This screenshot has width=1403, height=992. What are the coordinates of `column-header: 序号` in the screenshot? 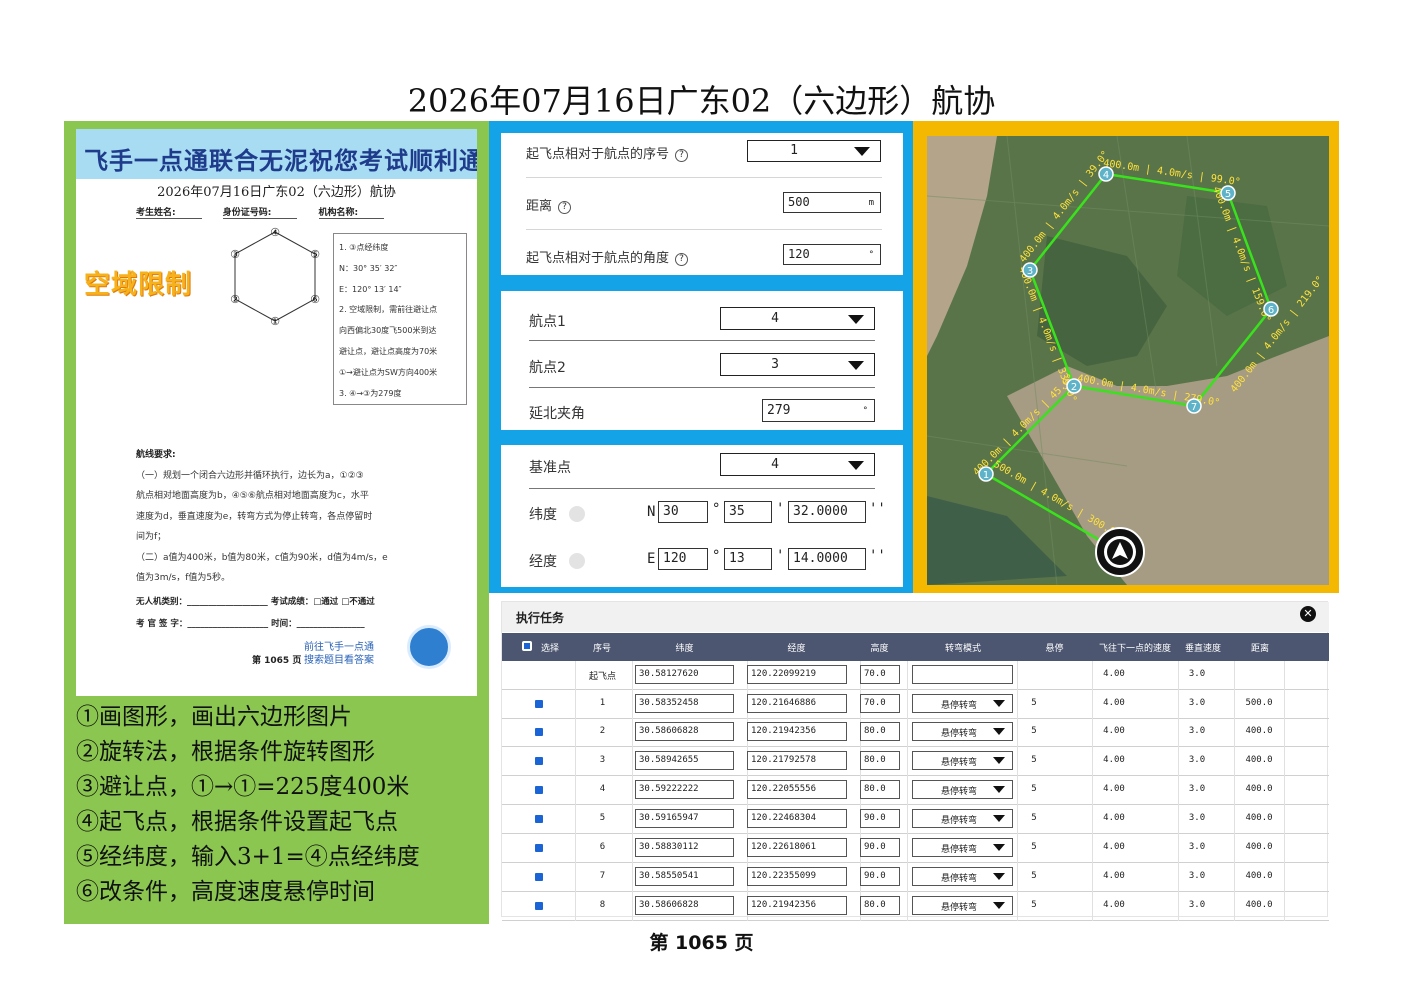 It's located at (601, 649).